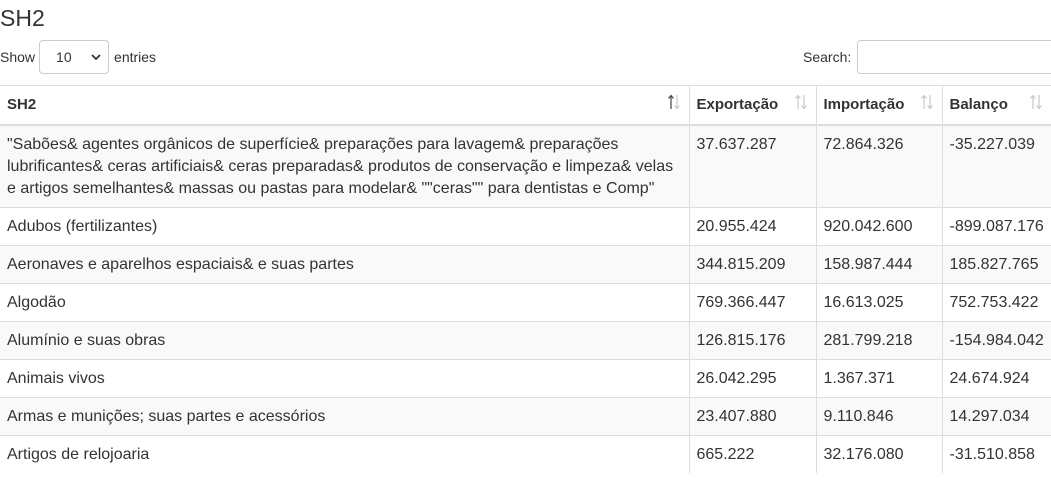 The width and height of the screenshot is (1051, 480). I want to click on cell-importacao: 1.367.371, so click(878, 377).